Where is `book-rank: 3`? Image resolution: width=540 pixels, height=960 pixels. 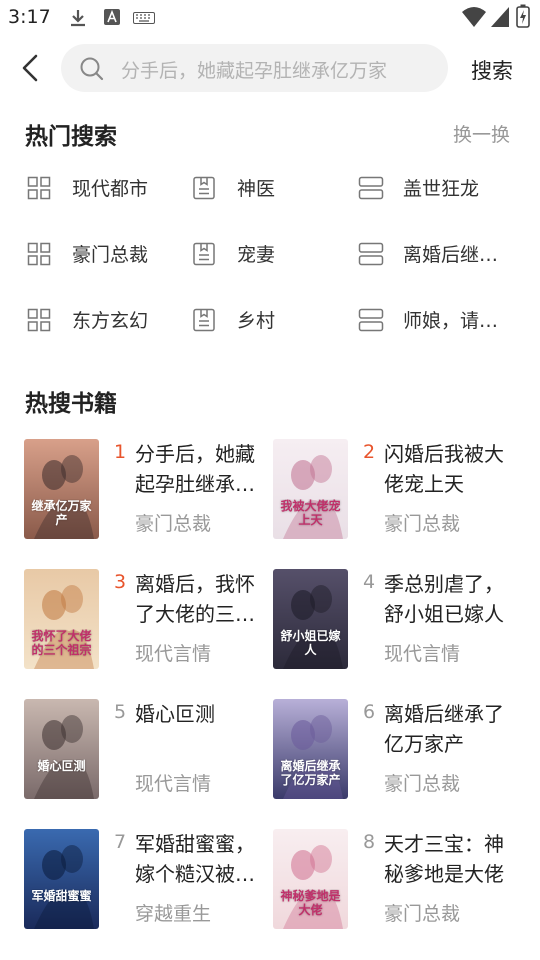
book-rank: 3 is located at coordinates (120, 582).